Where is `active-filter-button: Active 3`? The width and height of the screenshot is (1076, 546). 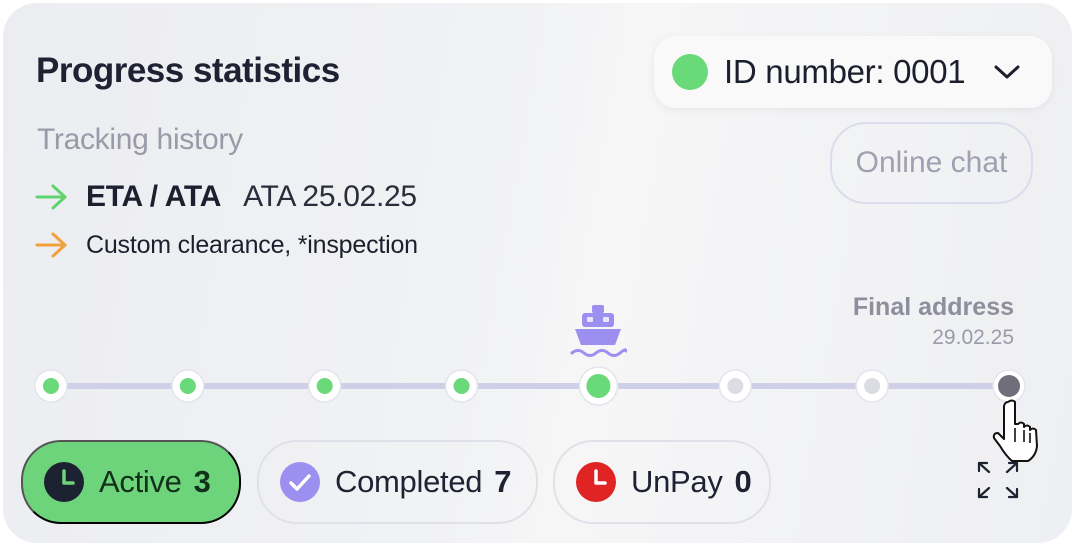 active-filter-button: Active 3 is located at coordinates (131, 482).